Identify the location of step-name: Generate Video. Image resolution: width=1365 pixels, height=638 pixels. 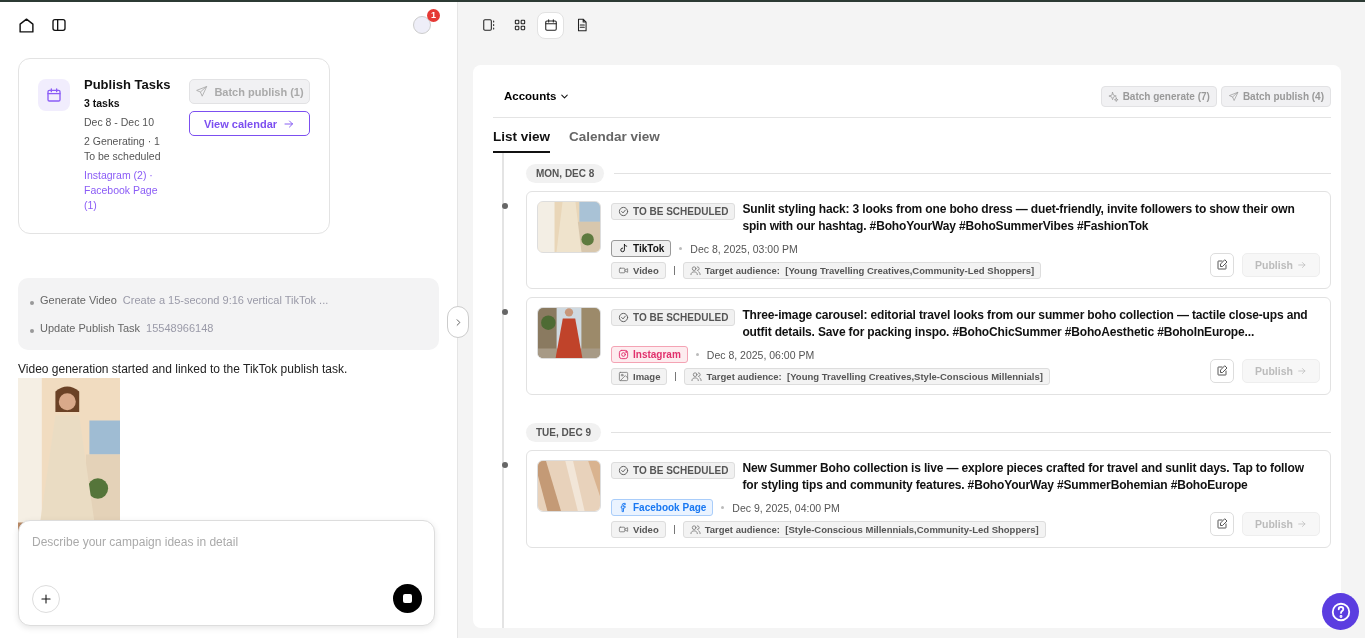
(78, 300).